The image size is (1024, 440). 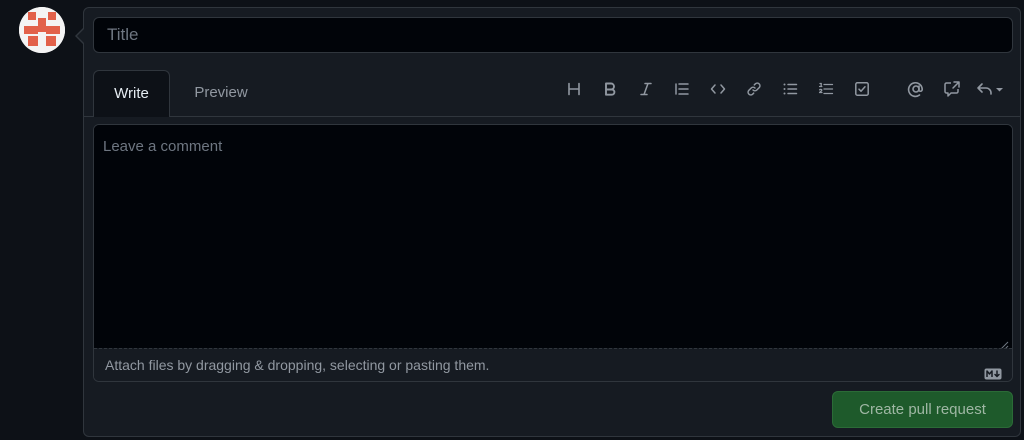 I want to click on avatar, so click(x=42, y=30).